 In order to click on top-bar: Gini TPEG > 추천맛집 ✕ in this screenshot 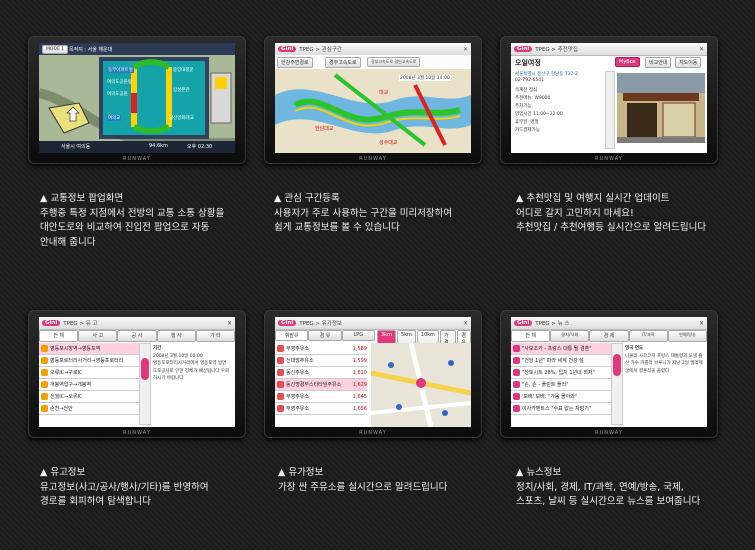, I will do `click(609, 49)`.